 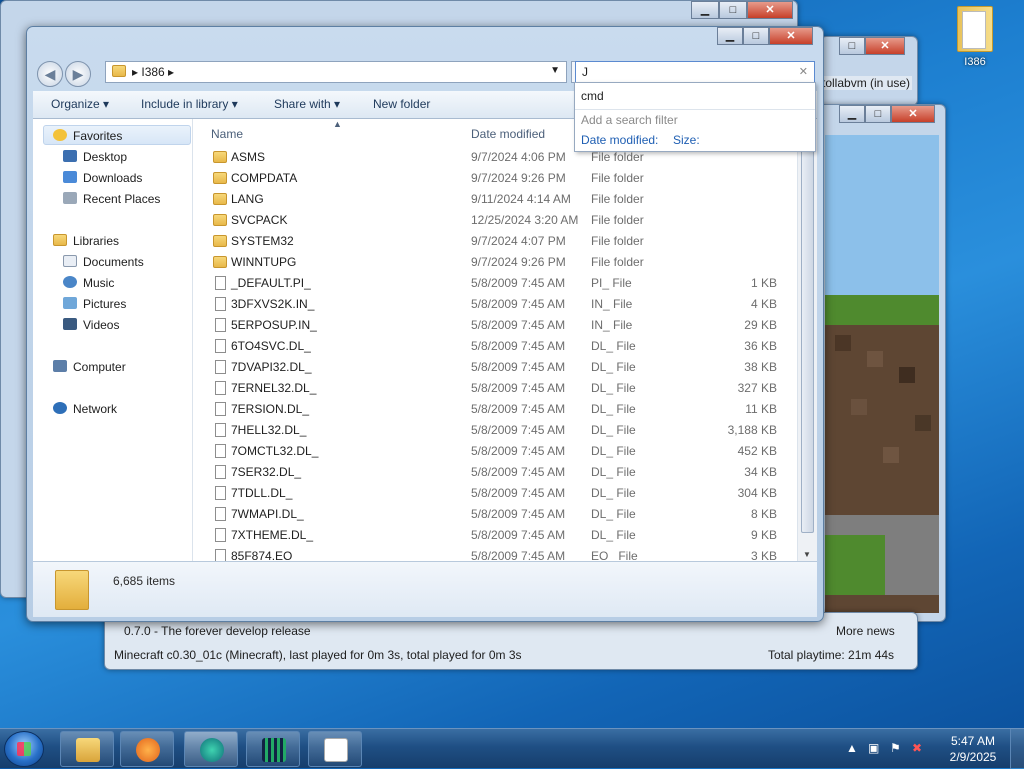 I want to click on filter-date-modified: Date modified:, so click(x=619, y=140).